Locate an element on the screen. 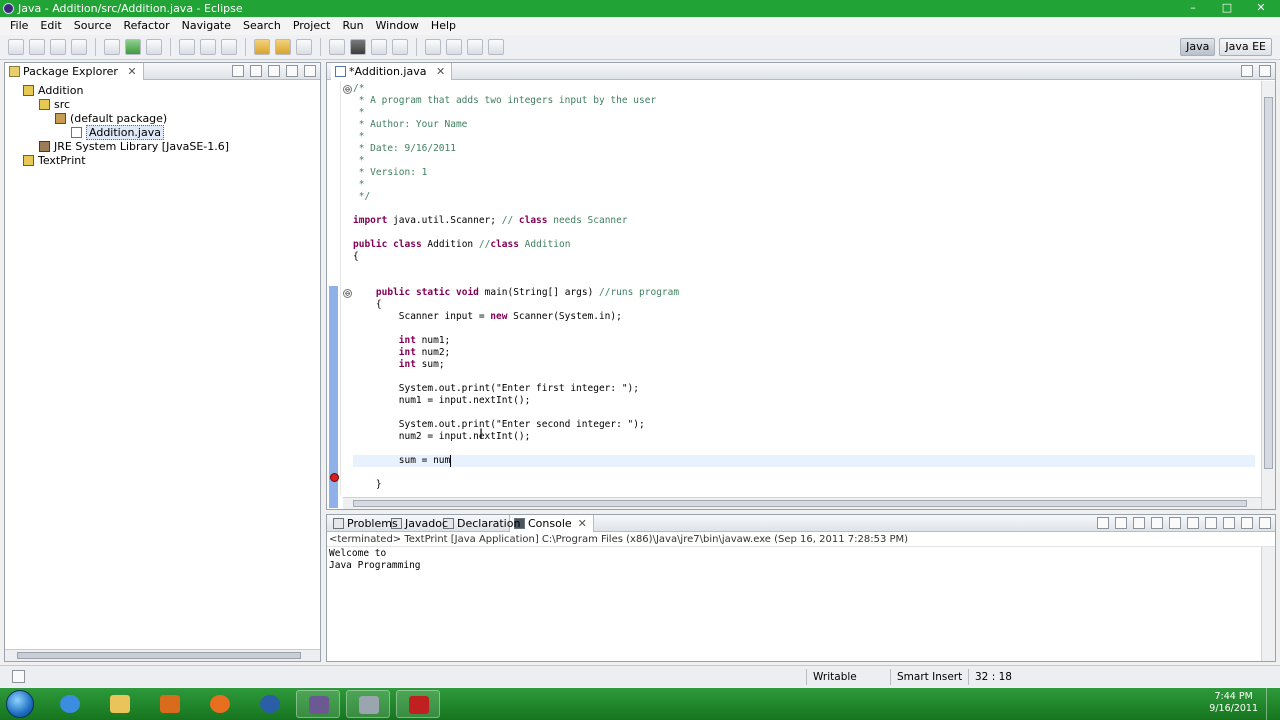  forward-icon is located at coordinates (496, 47).